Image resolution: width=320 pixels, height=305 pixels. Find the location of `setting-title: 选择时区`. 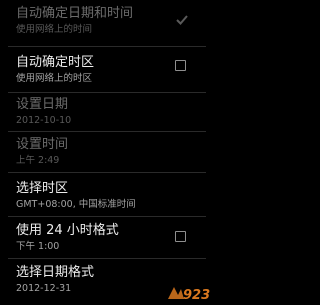

setting-title: 选择时区 is located at coordinates (42, 188).